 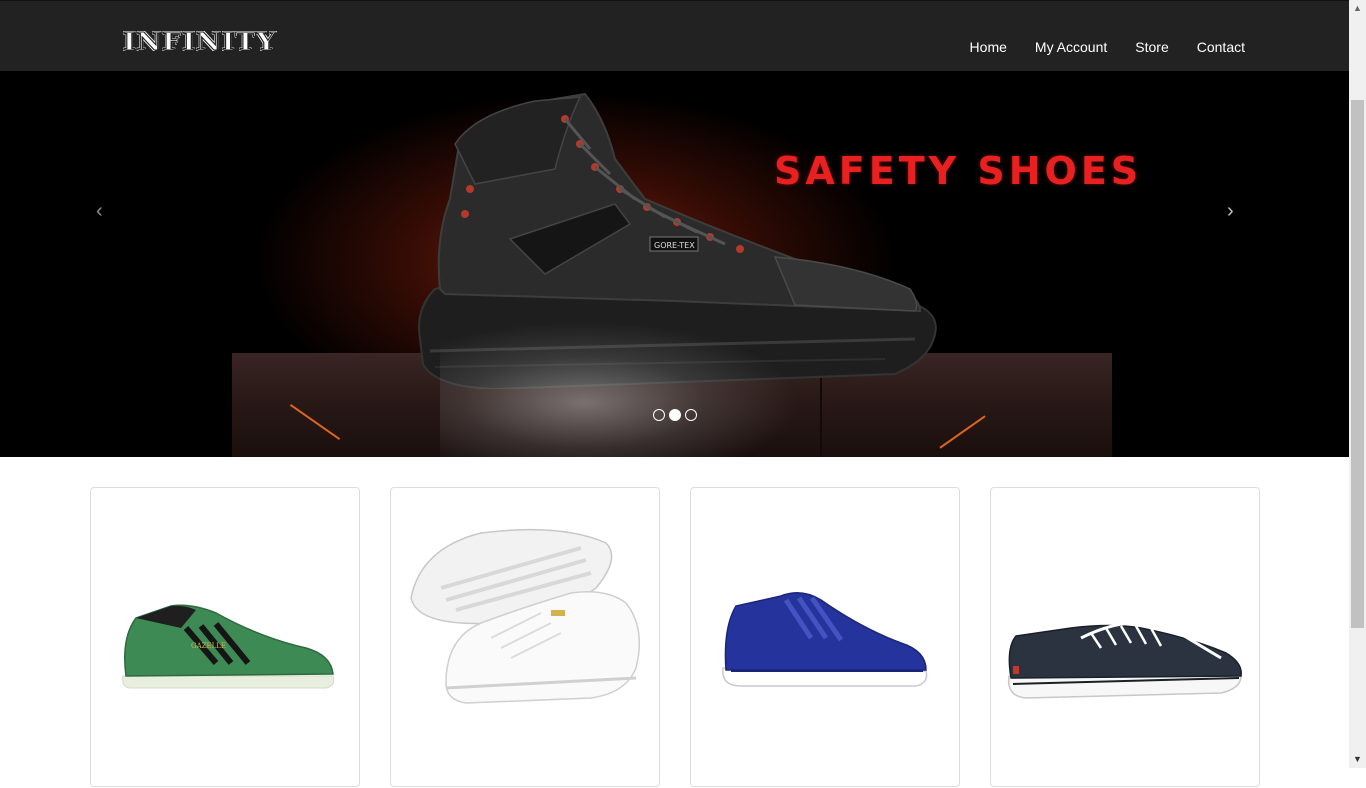 I want to click on white-leather-sneaker-icon, so click(x=525, y=616).